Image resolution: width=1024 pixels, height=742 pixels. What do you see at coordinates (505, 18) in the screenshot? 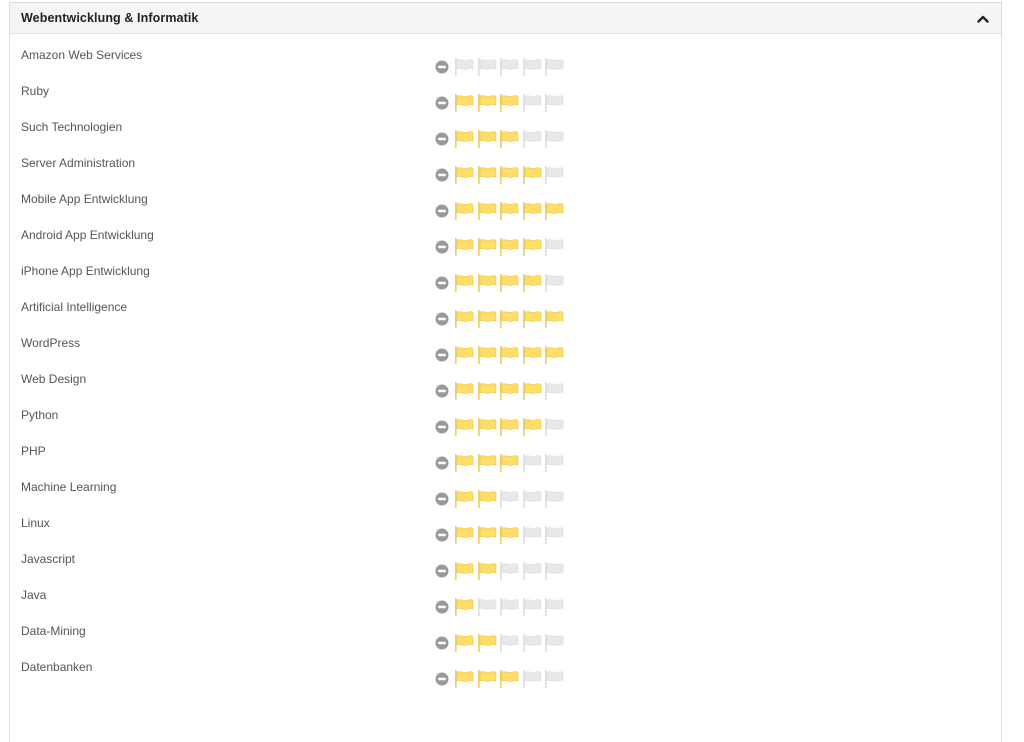
I see `panel-header: Webentwicklung & Informatik` at bounding box center [505, 18].